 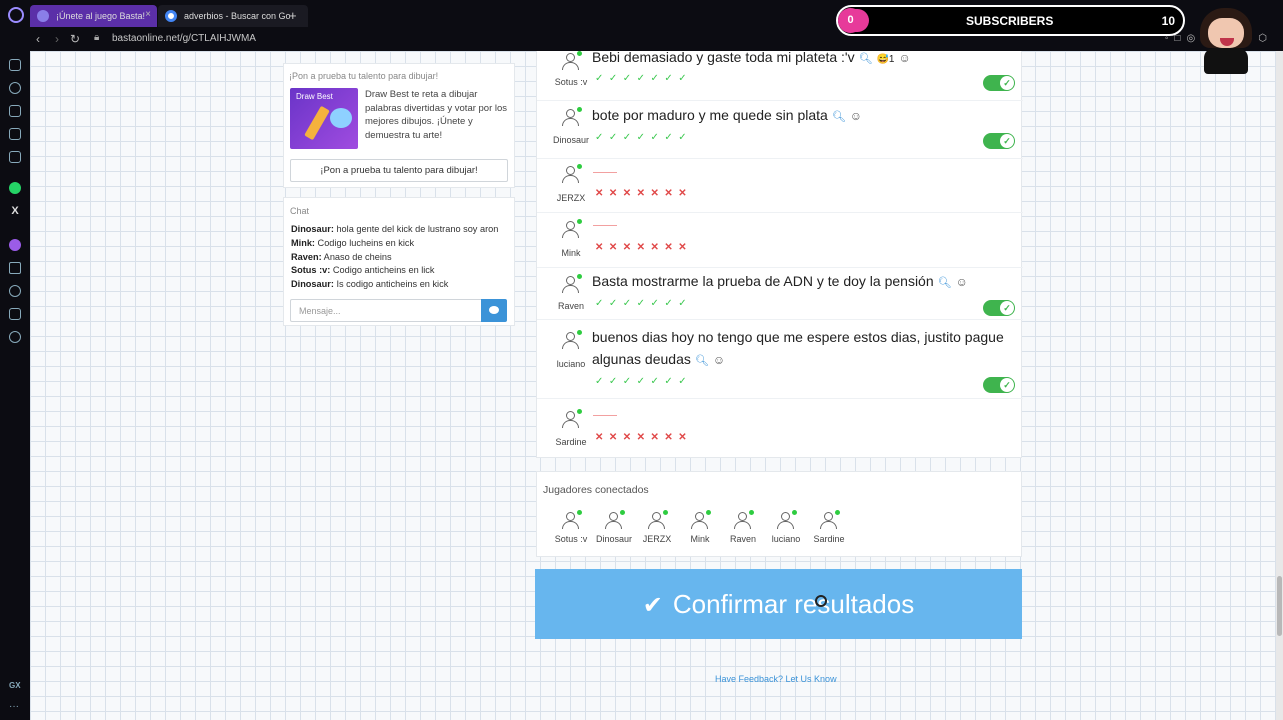 What do you see at coordinates (184, 38) in the screenshot?
I see `url-field: bastaonline.net/g/CTLAIHJWMA` at bounding box center [184, 38].